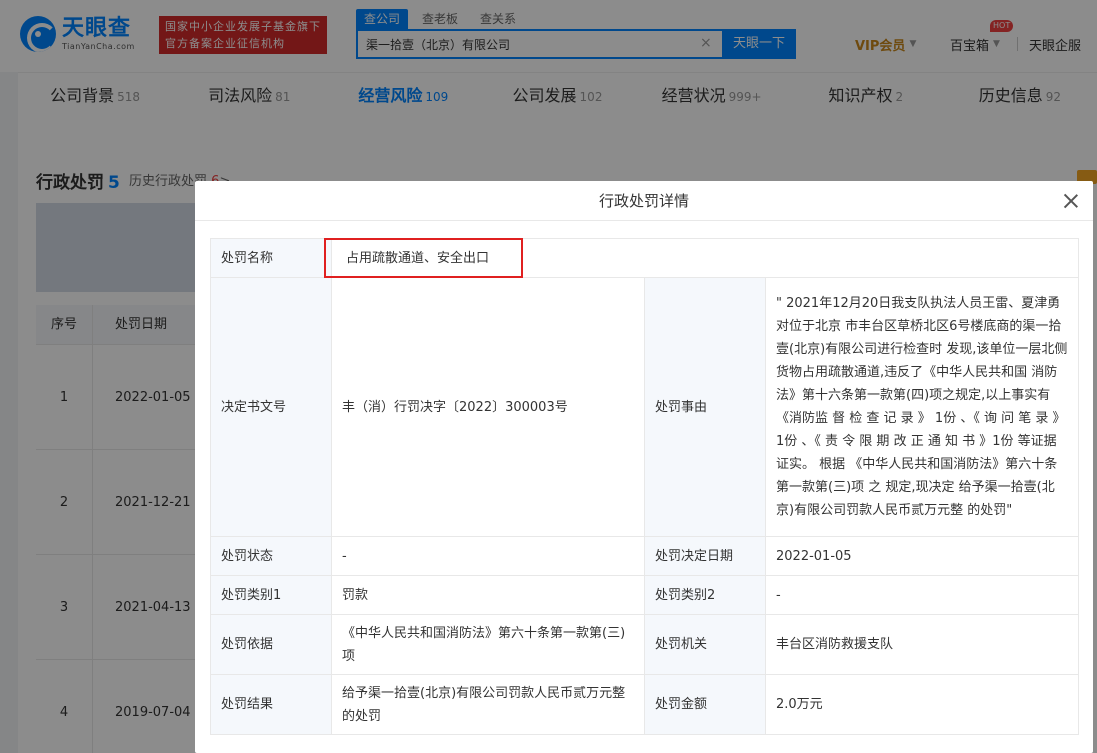 The width and height of the screenshot is (1097, 753). Describe the element at coordinates (488, 407) in the screenshot. I see `field-value: 丰（消）行罚决字〔2022〕300003号` at that location.